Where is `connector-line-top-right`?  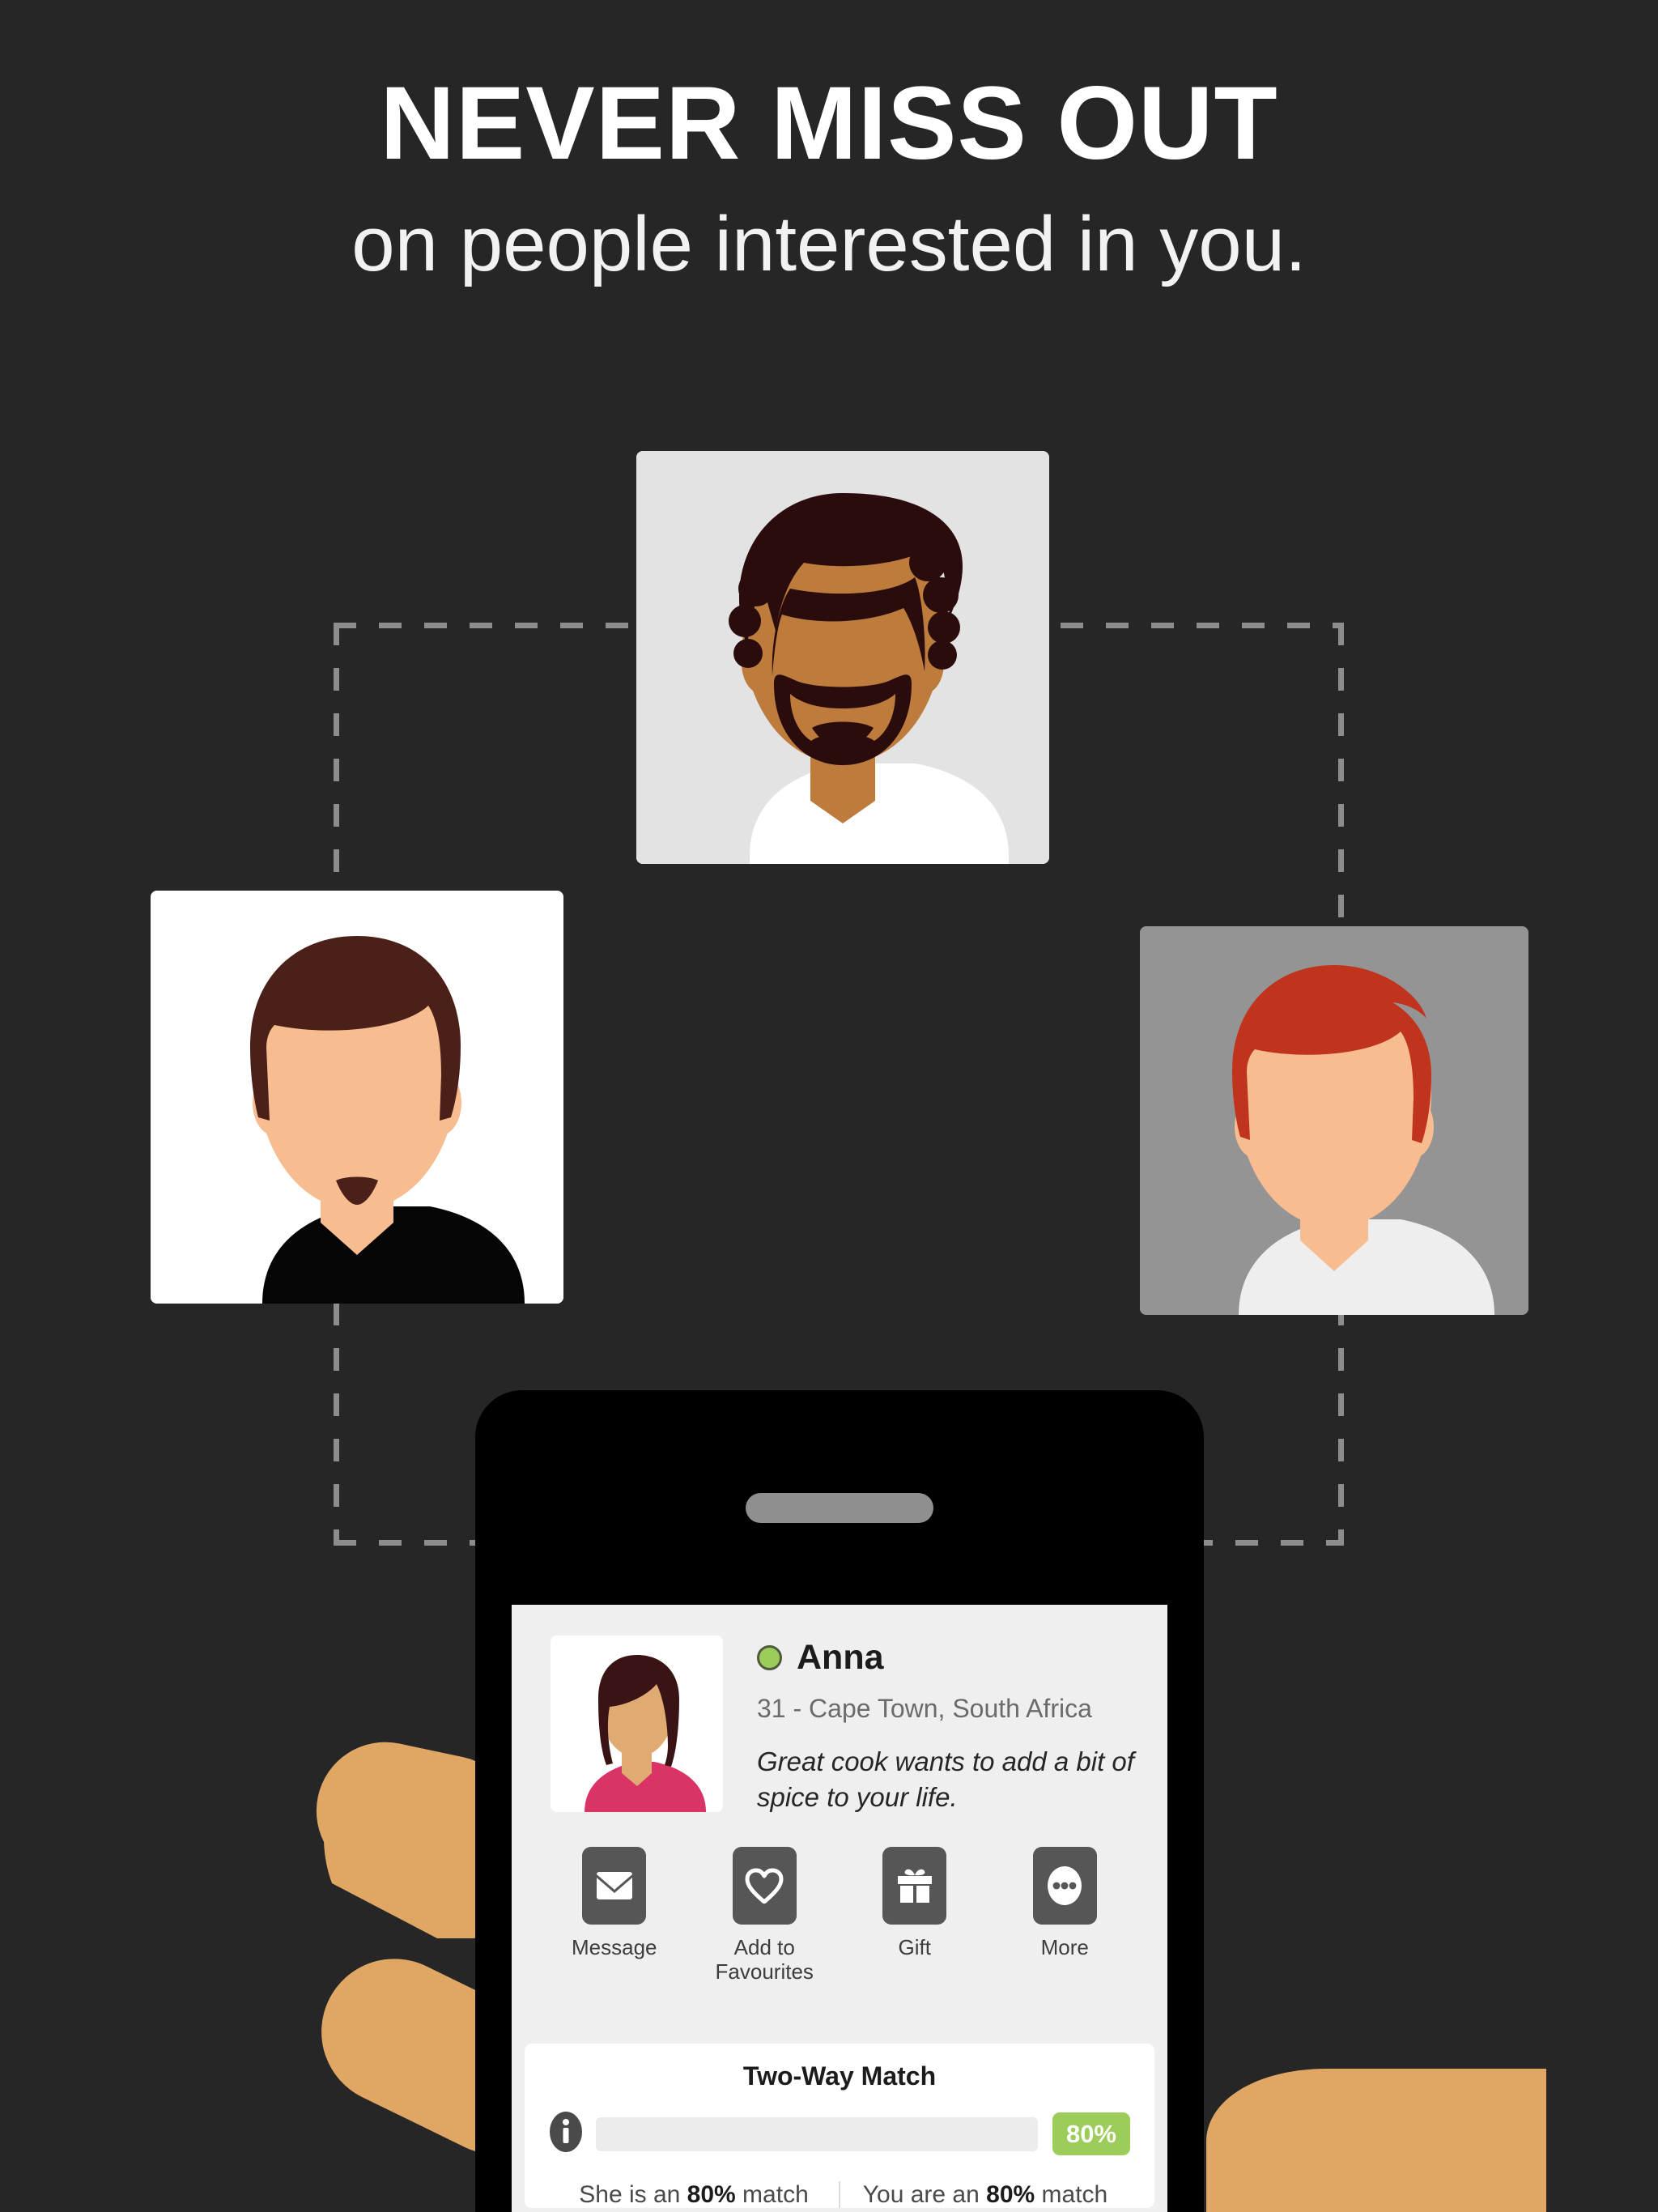
connector-line-top-right is located at coordinates (1202, 626).